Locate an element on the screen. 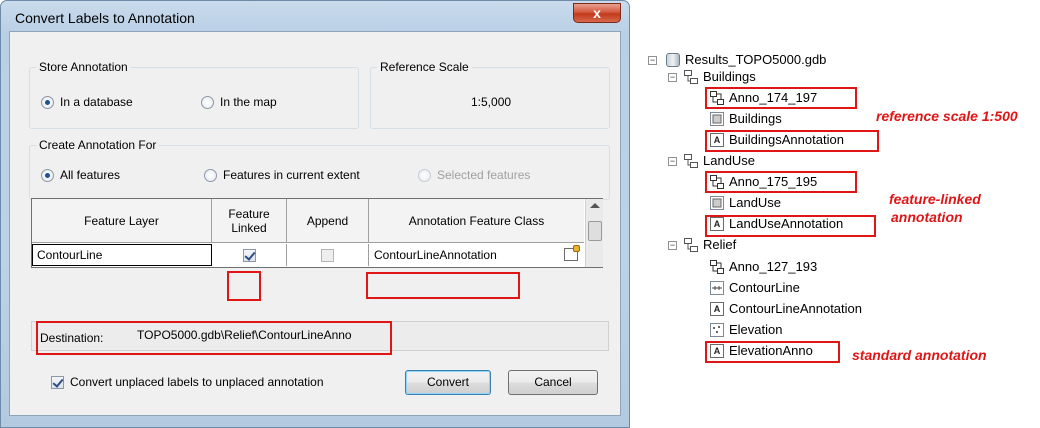 The width and height of the screenshot is (1040, 428). feature-linked-cell is located at coordinates (249, 255).